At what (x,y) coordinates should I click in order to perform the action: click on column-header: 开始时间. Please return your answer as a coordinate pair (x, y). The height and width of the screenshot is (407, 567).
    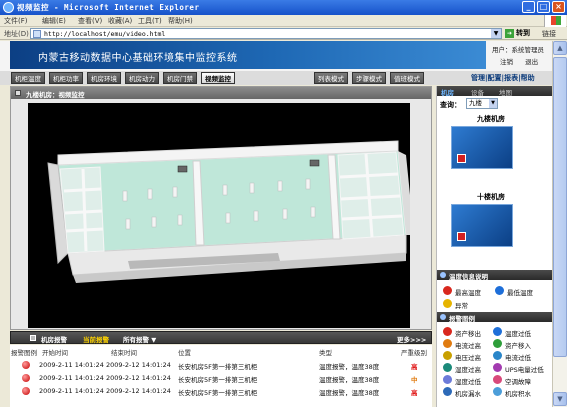
    Looking at the image, I should click on (55, 353).